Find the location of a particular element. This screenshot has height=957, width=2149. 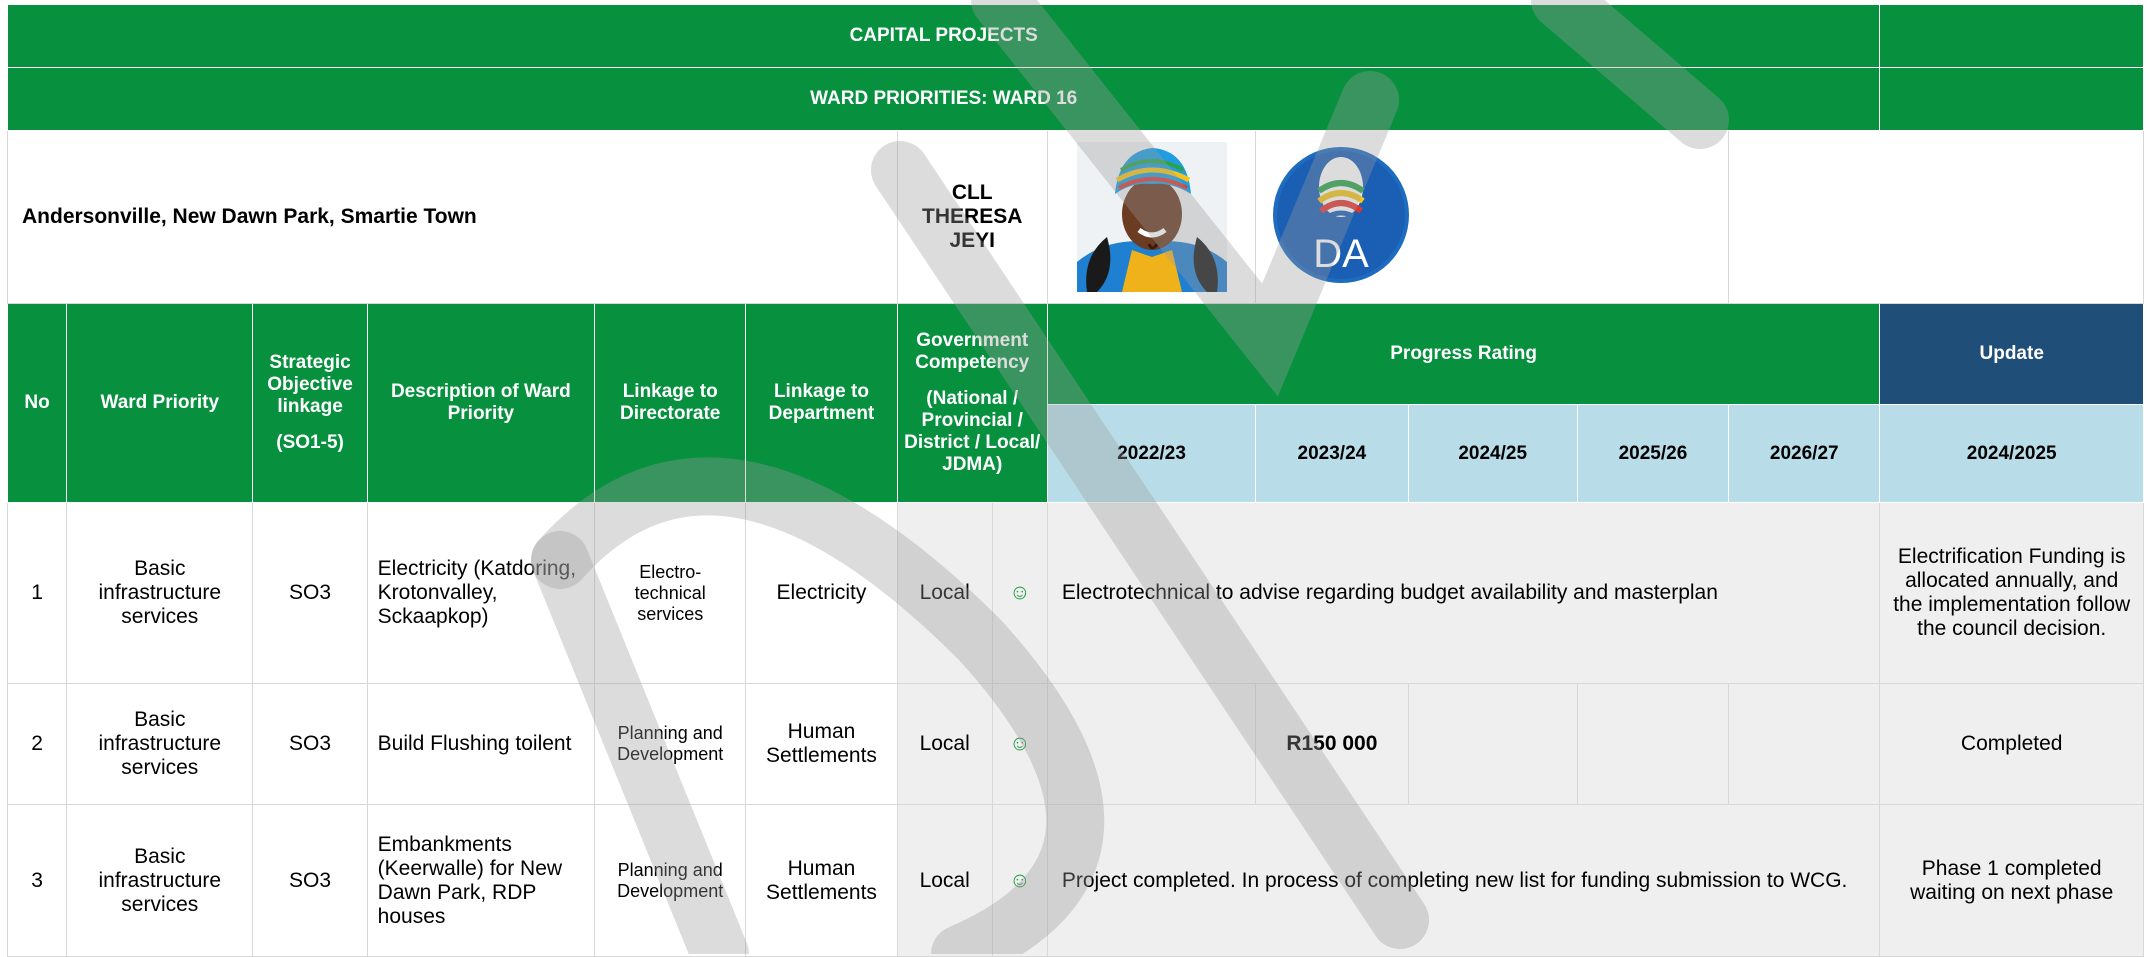

councillor-photo is located at coordinates (1151, 217).